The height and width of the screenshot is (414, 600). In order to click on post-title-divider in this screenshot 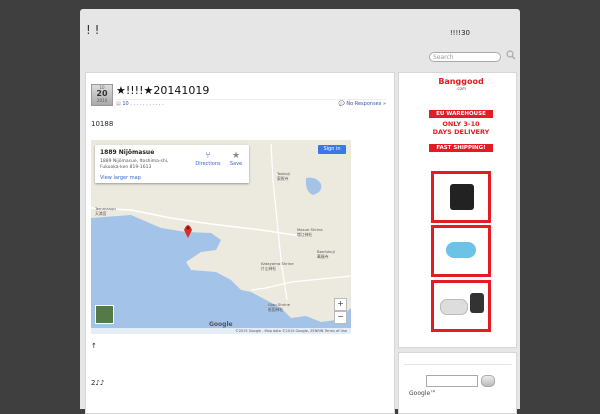, I will do `click(251, 99)`.